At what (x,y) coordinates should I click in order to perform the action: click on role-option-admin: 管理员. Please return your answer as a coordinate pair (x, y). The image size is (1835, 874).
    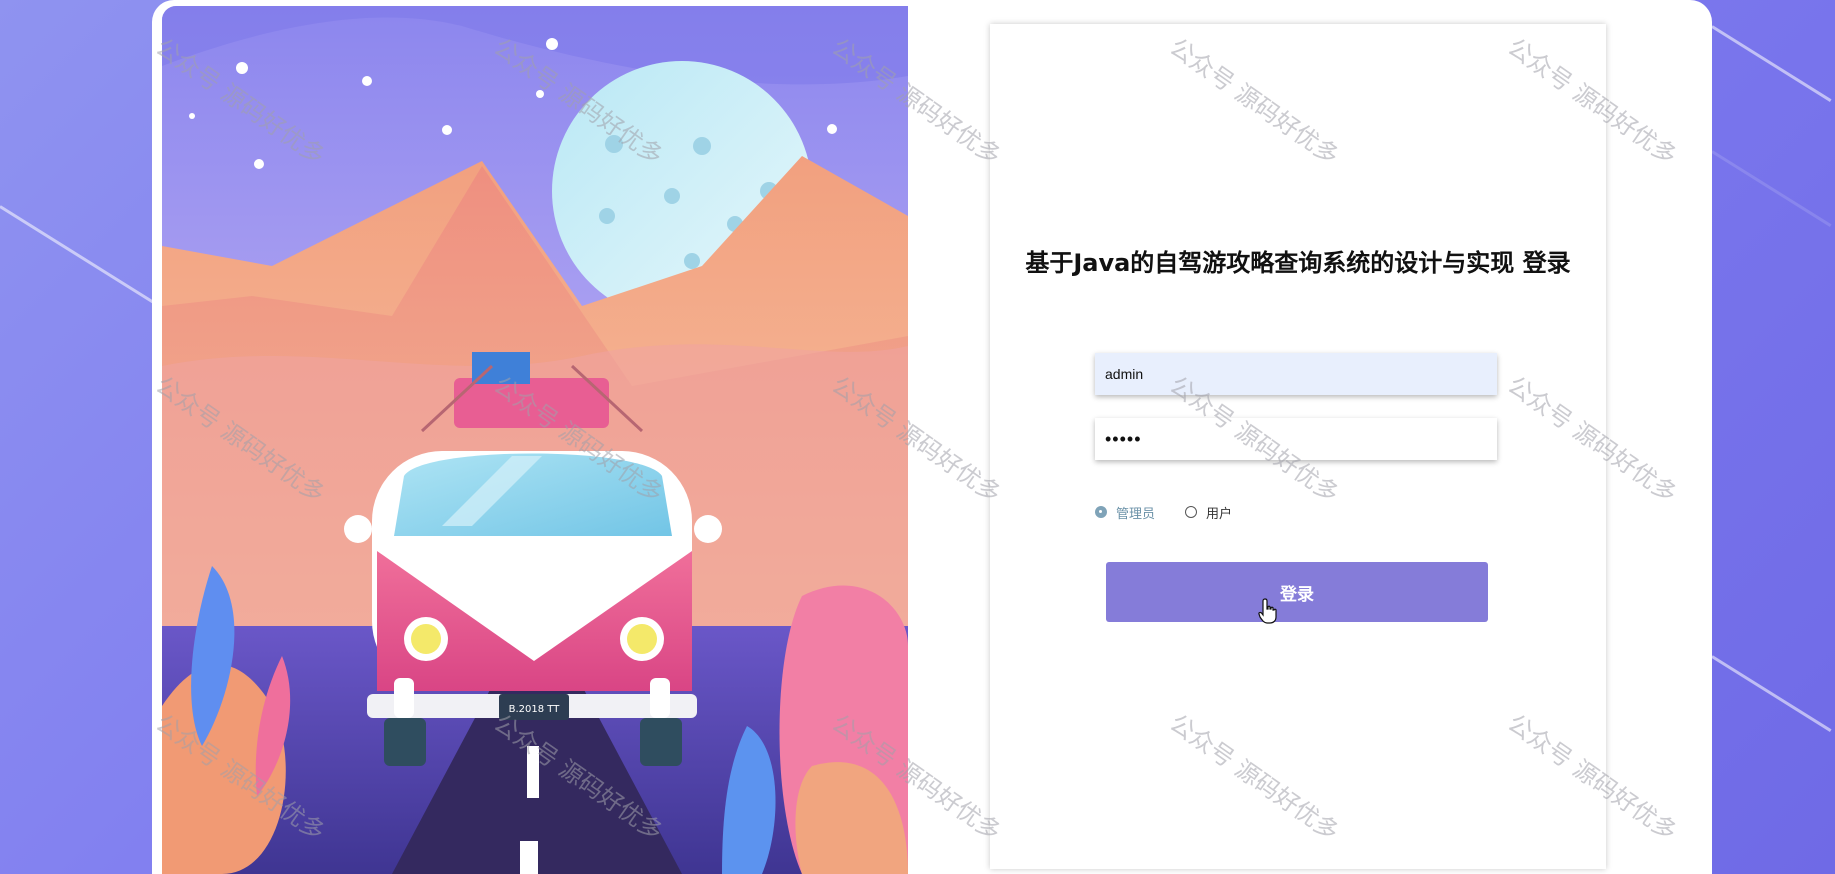
    Looking at the image, I should click on (1125, 512).